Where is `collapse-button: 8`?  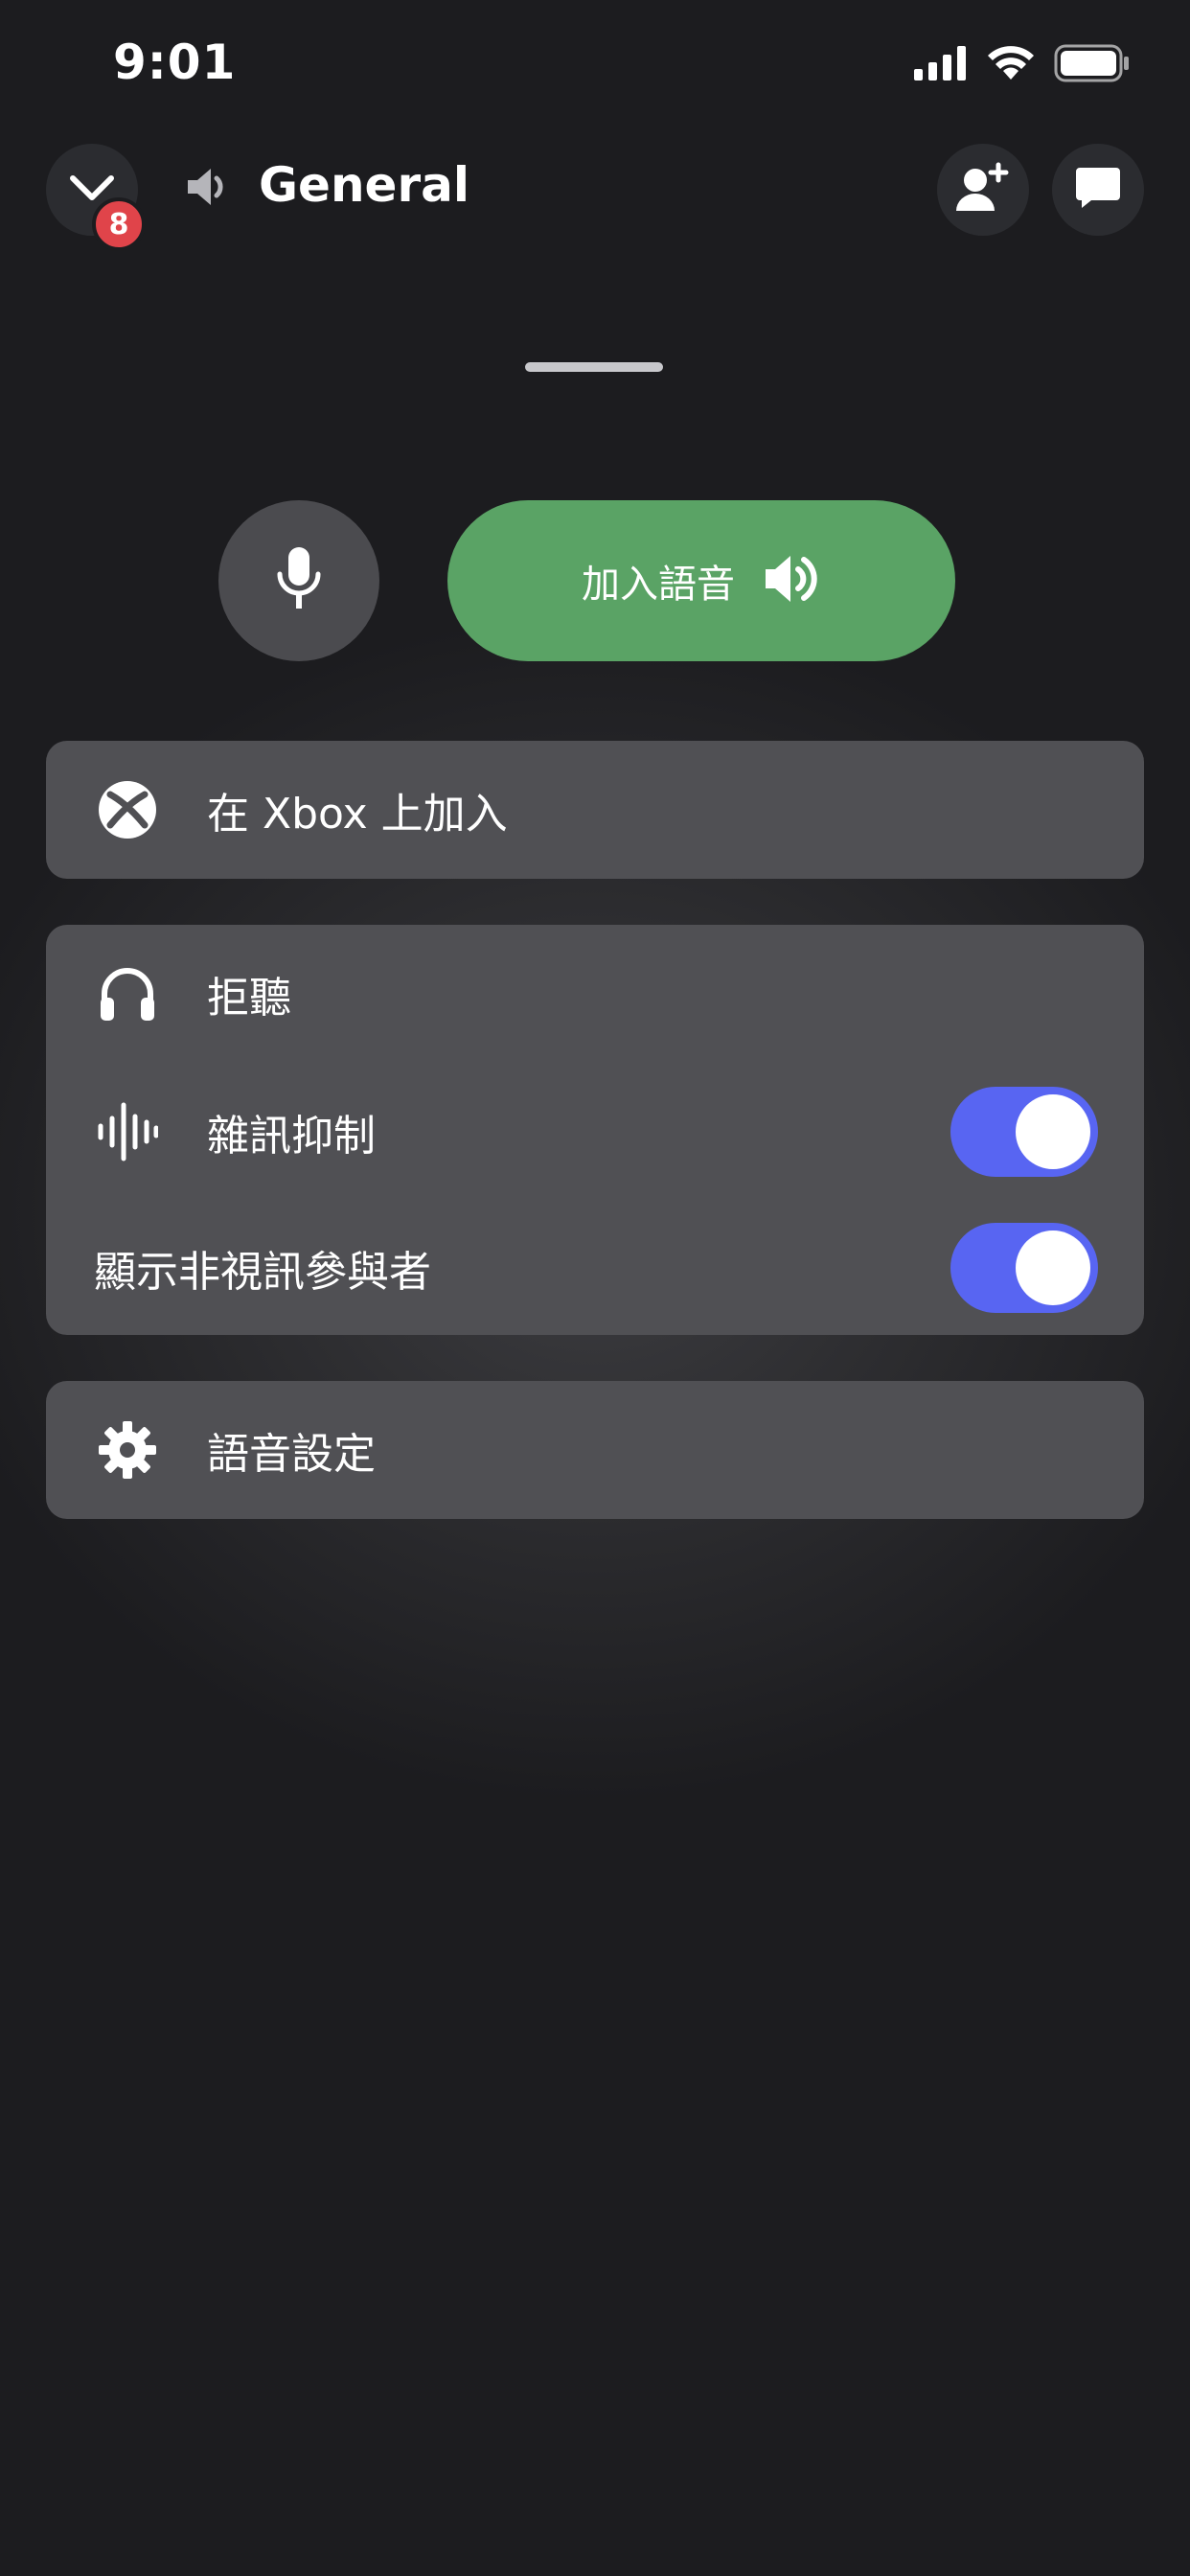
collapse-button: 8 is located at coordinates (96, 197).